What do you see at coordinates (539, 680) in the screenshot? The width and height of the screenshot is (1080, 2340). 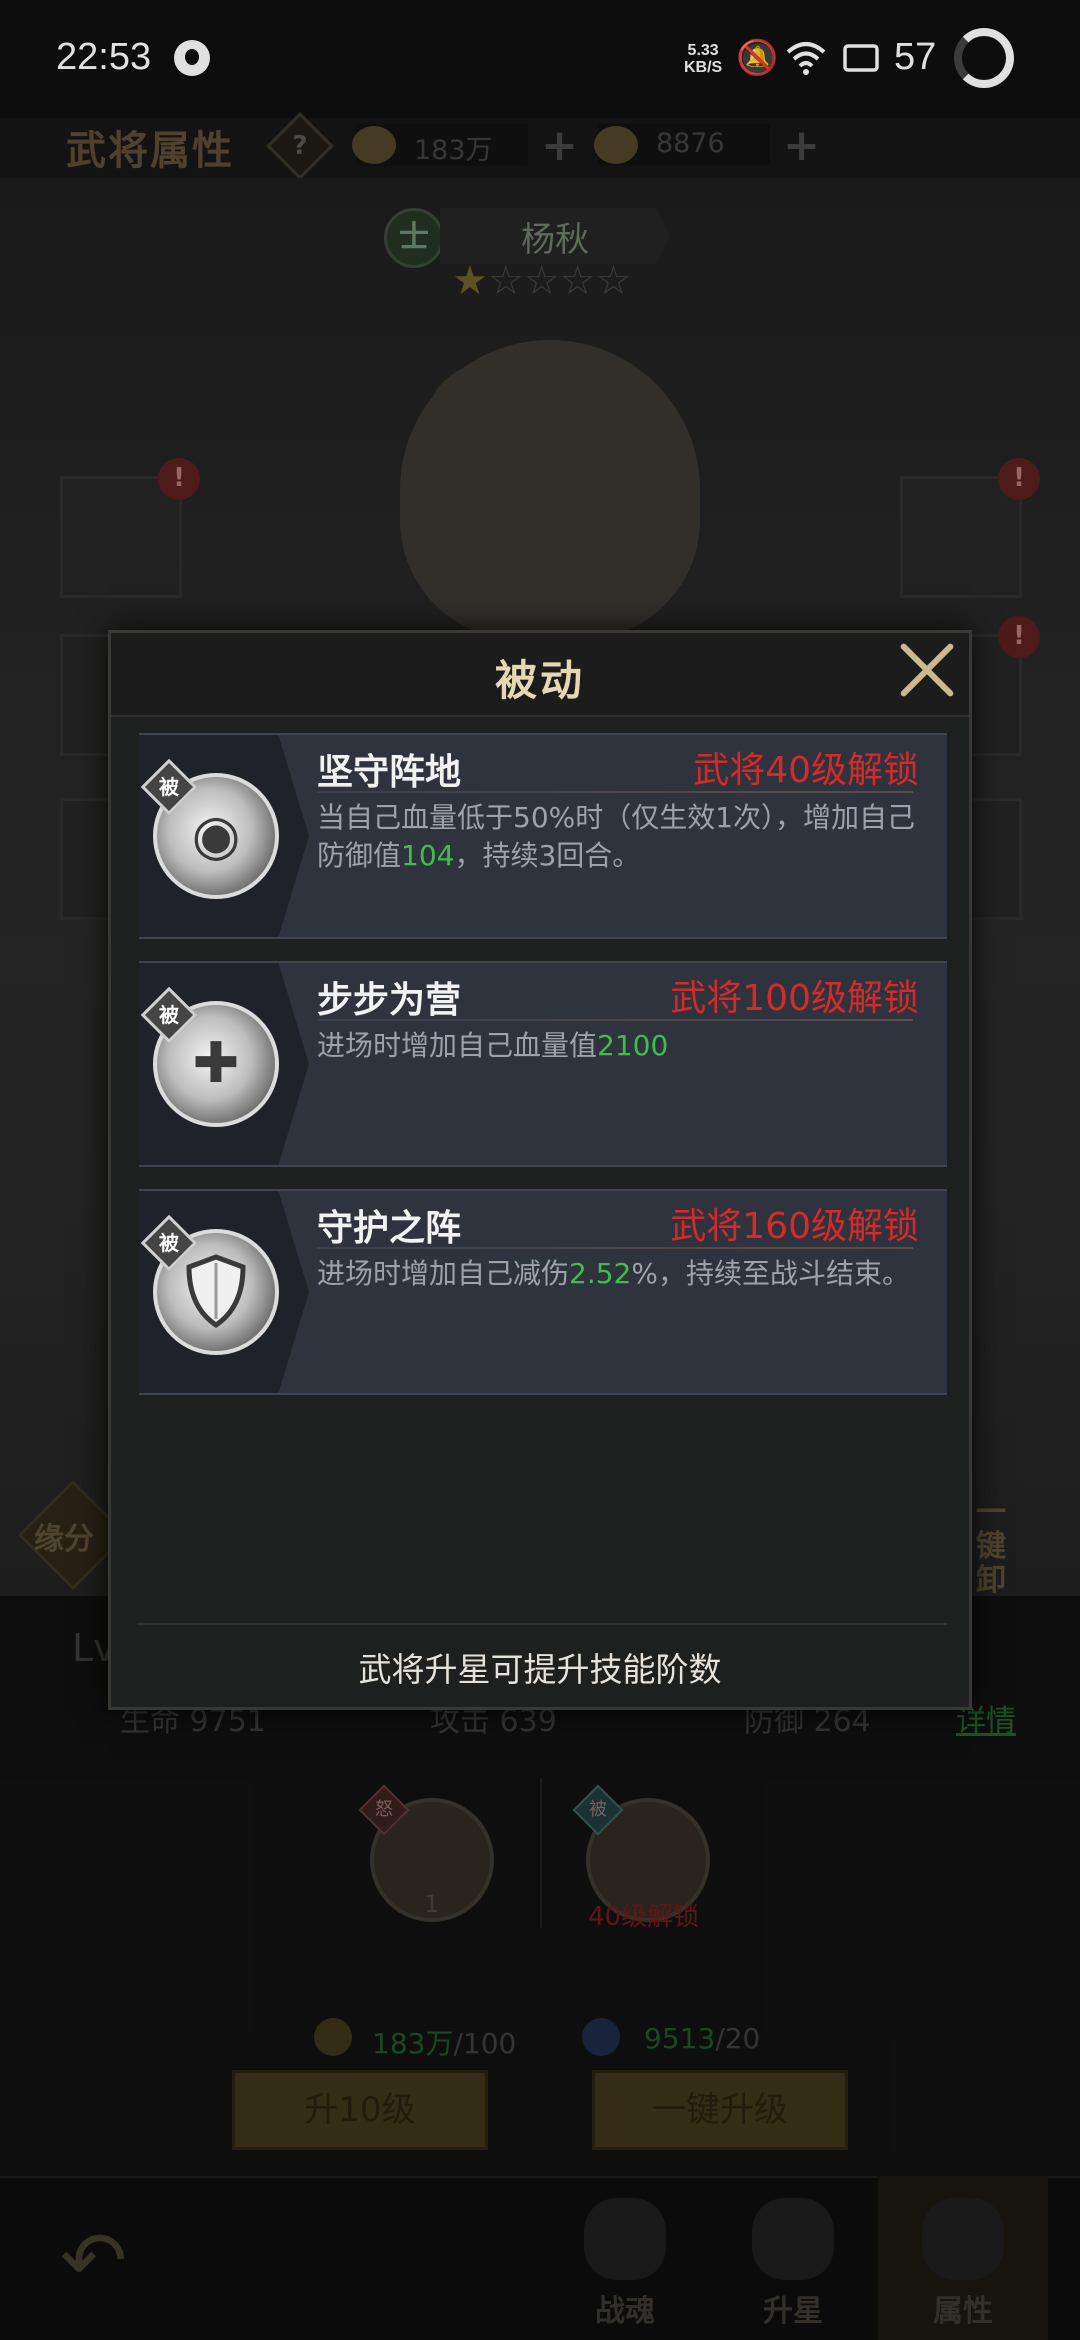 I see `dialog-title: 被动` at bounding box center [539, 680].